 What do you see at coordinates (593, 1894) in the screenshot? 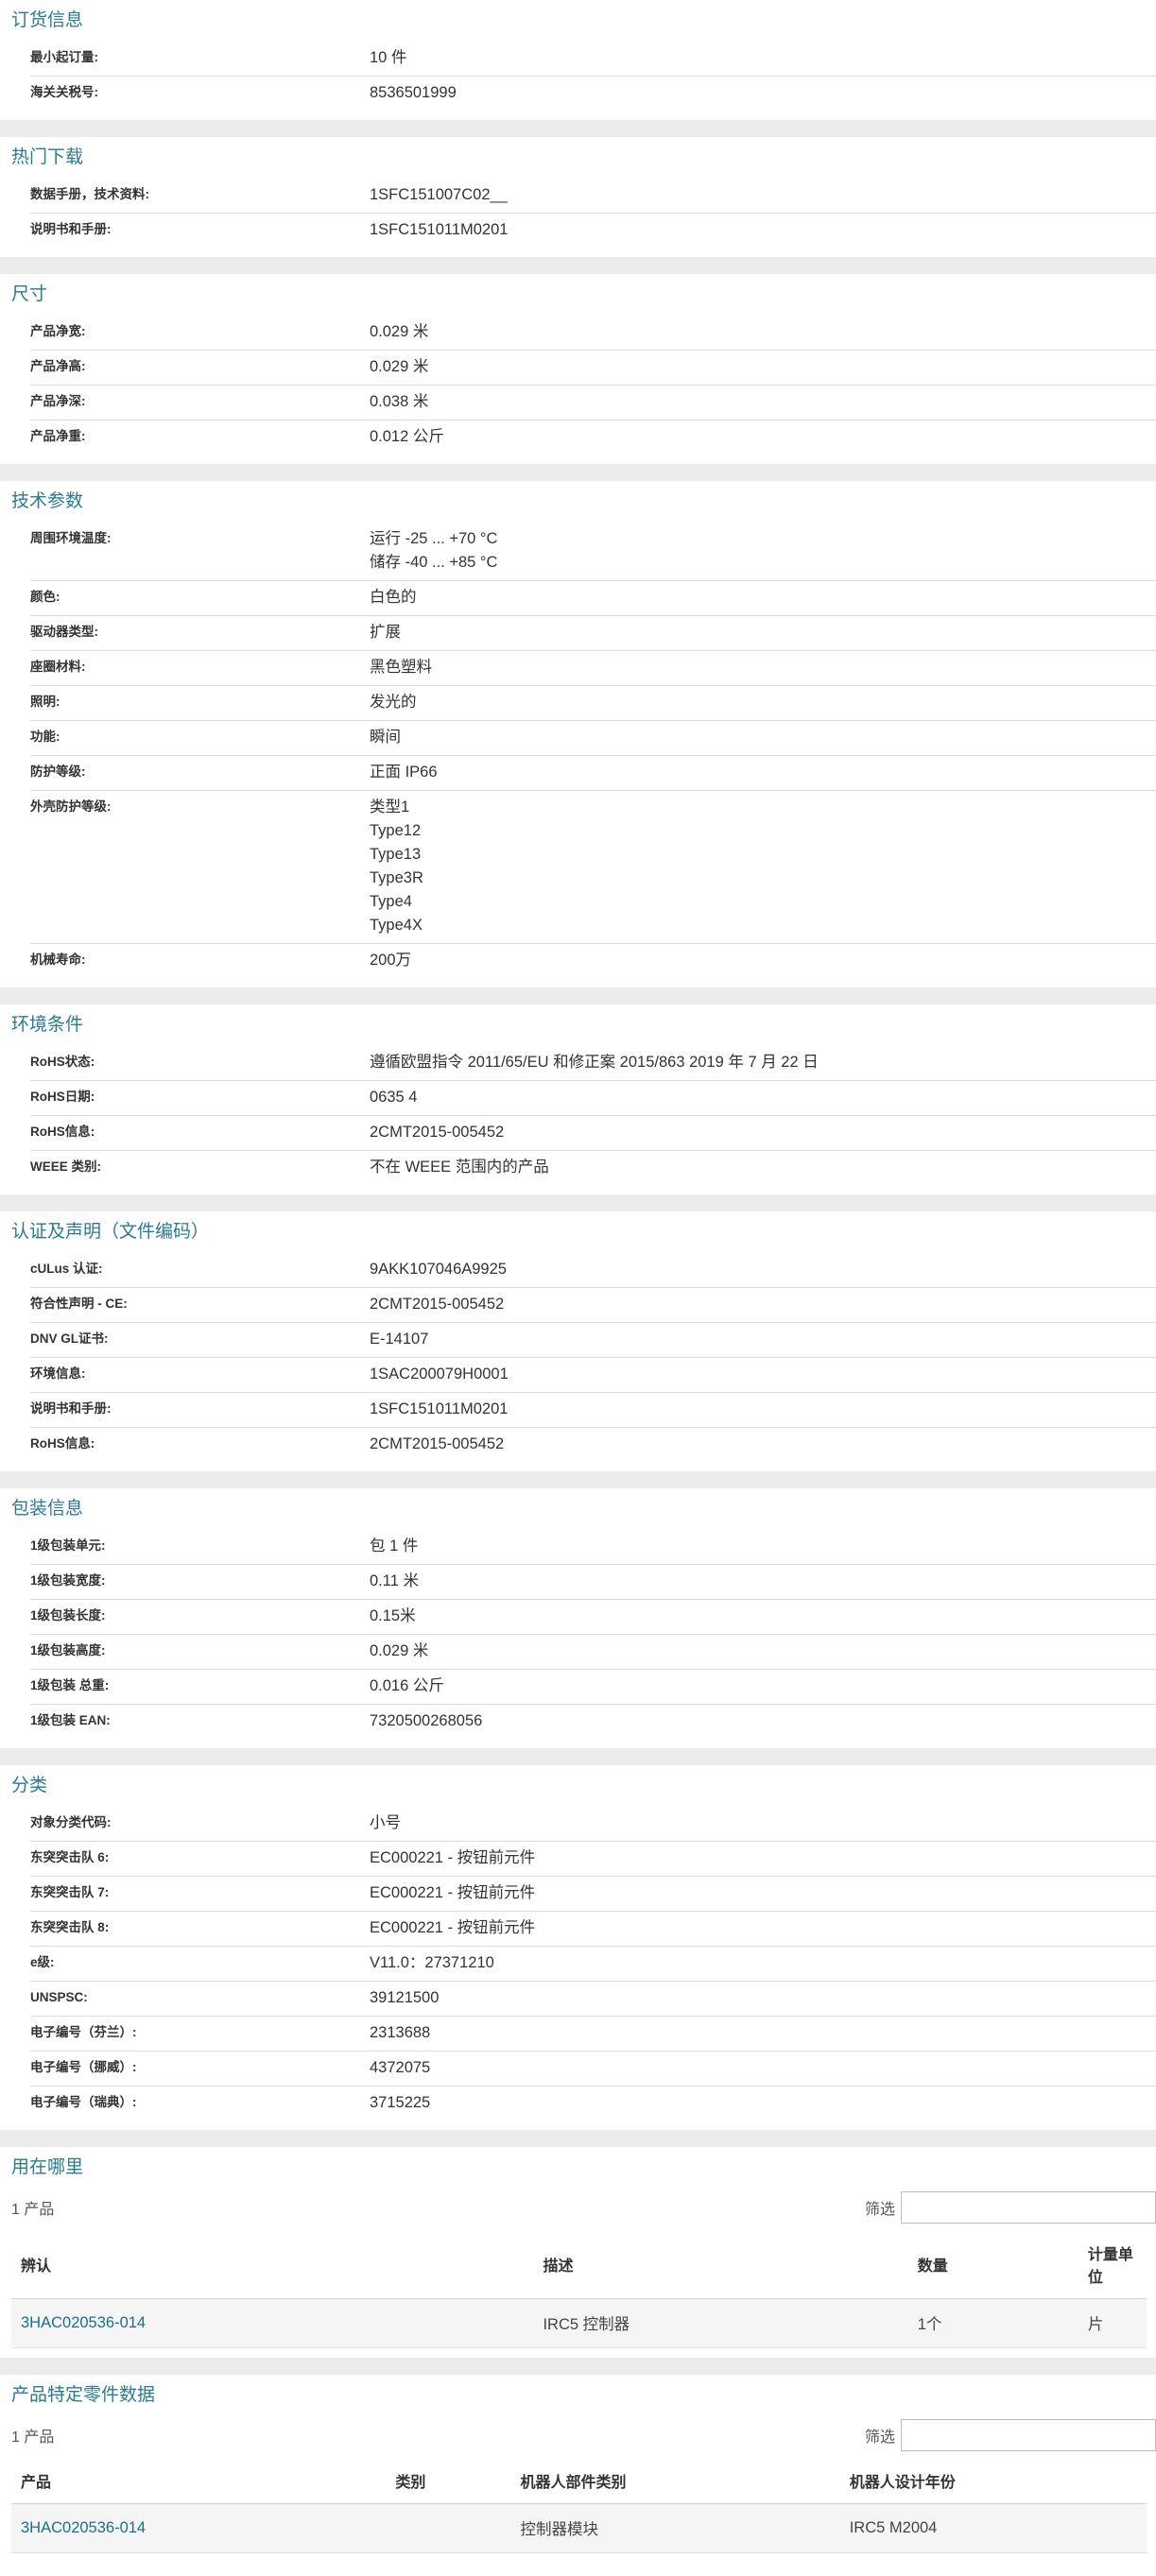
I see `spec-row: 东突突击队 7: EC000221 - 按钮前元件` at bounding box center [593, 1894].